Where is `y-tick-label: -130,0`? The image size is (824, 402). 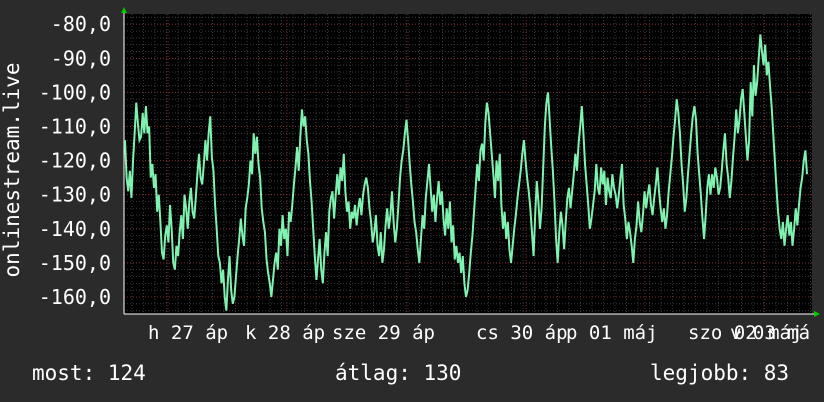 y-tick-label: -130,0 is located at coordinates (75, 195).